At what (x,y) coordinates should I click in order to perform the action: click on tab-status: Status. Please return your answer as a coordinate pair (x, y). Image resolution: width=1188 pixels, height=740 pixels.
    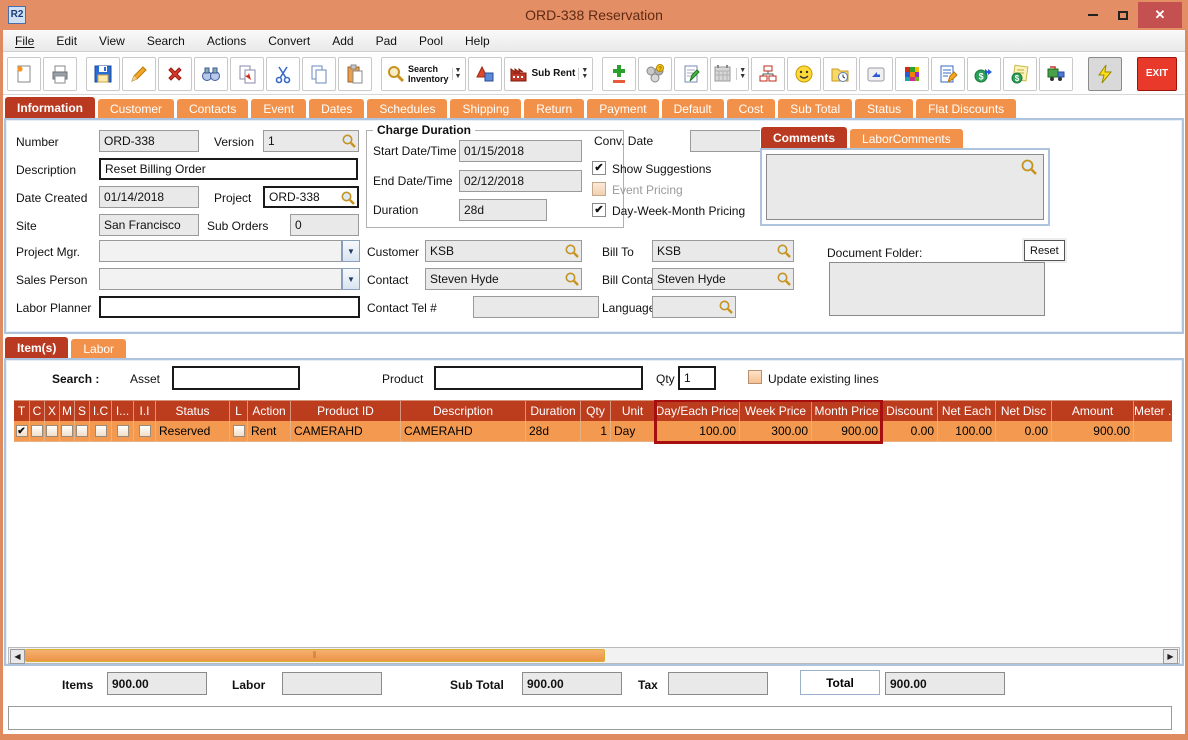
    Looking at the image, I should click on (884, 108).